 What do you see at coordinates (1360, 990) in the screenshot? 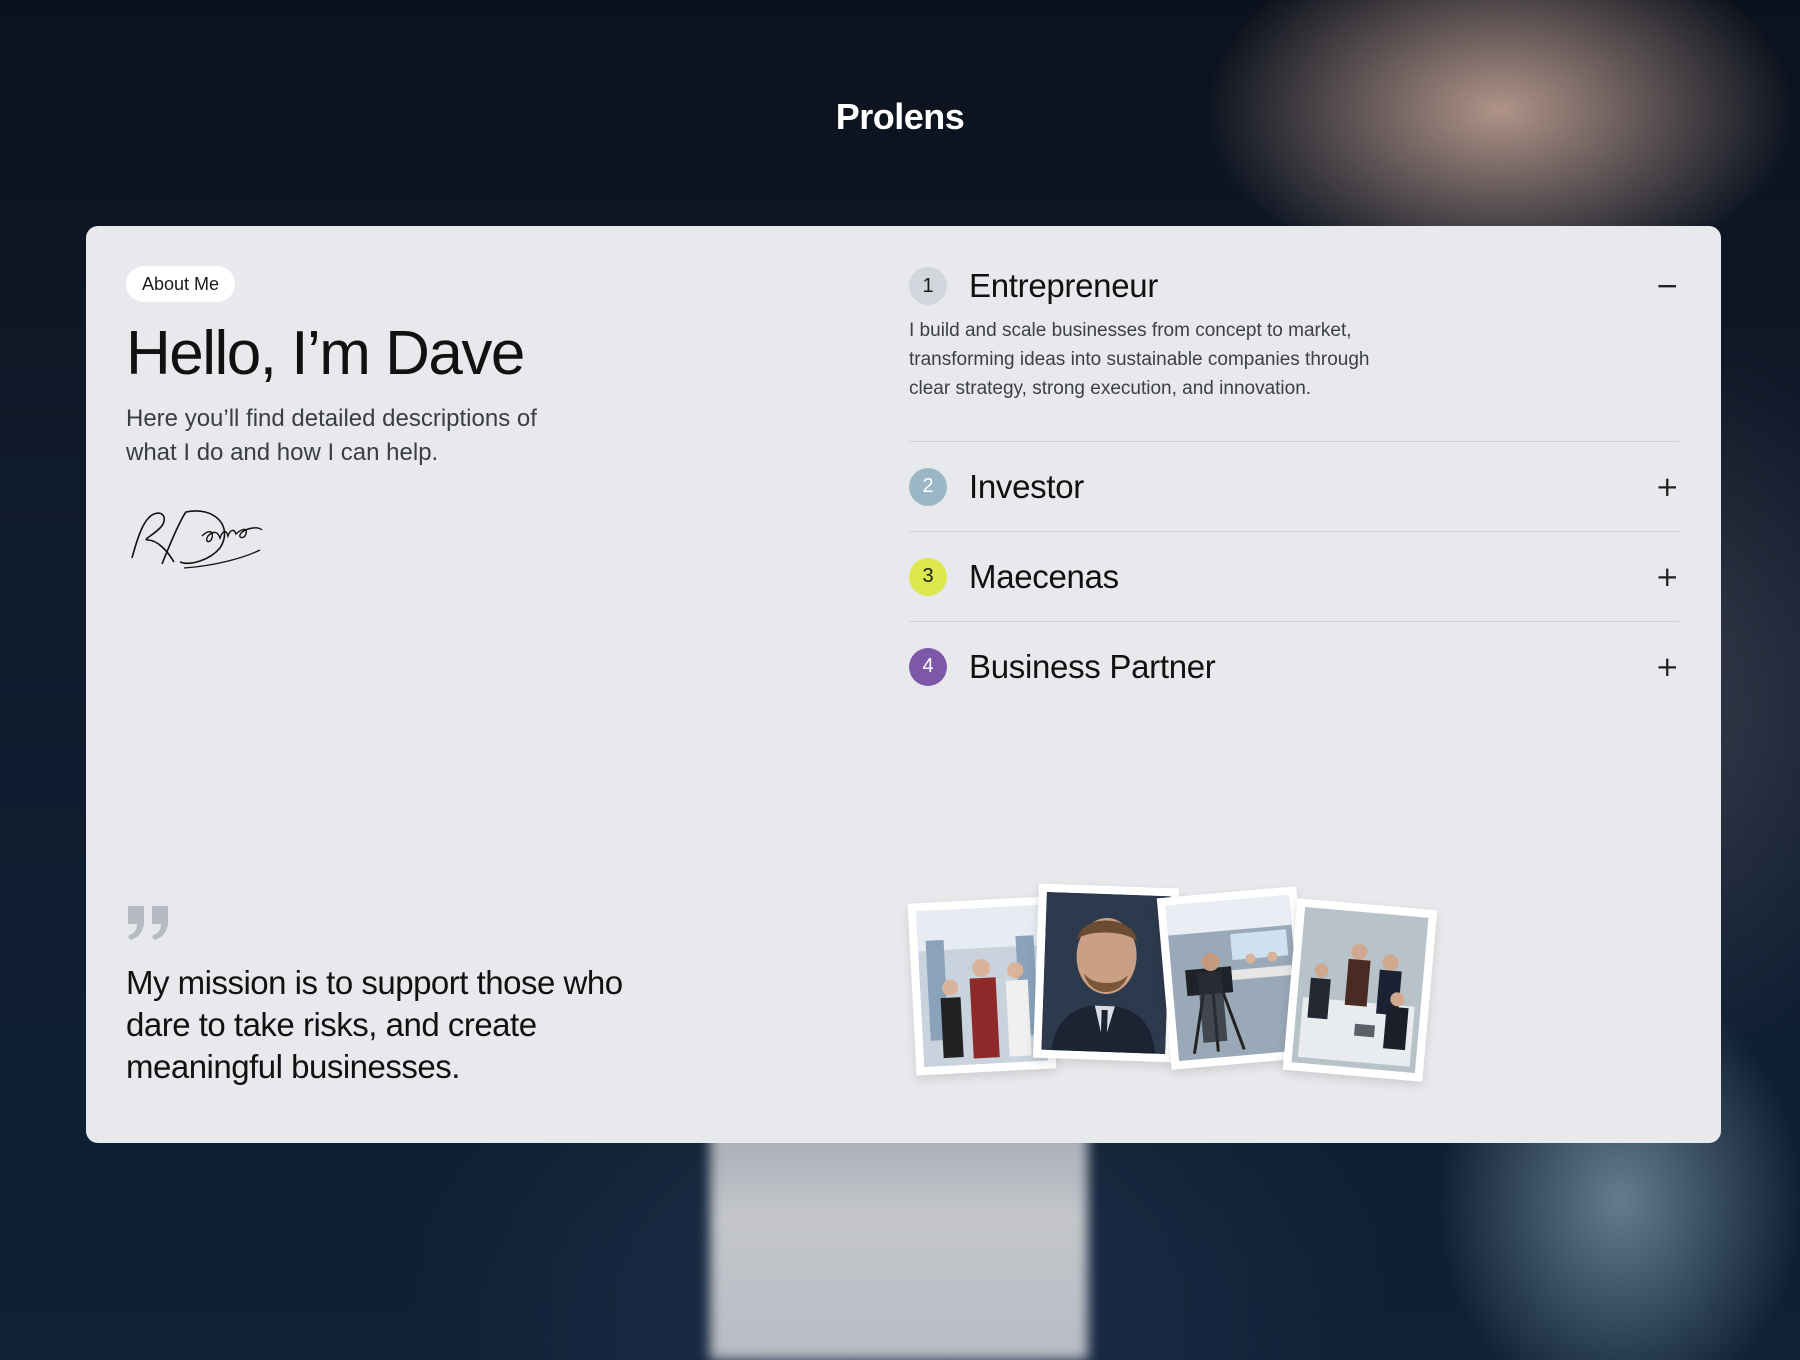
I see `photo-team-at-table` at bounding box center [1360, 990].